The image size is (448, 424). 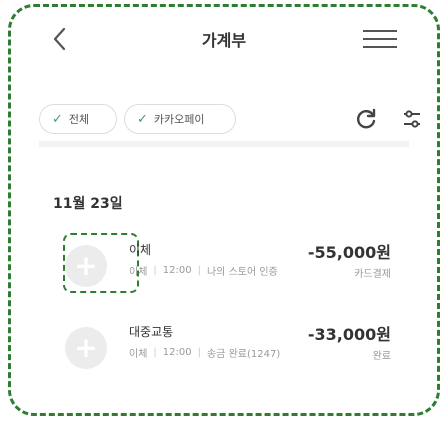 I want to click on transaction-amount: -55,000원, so click(x=349, y=252).